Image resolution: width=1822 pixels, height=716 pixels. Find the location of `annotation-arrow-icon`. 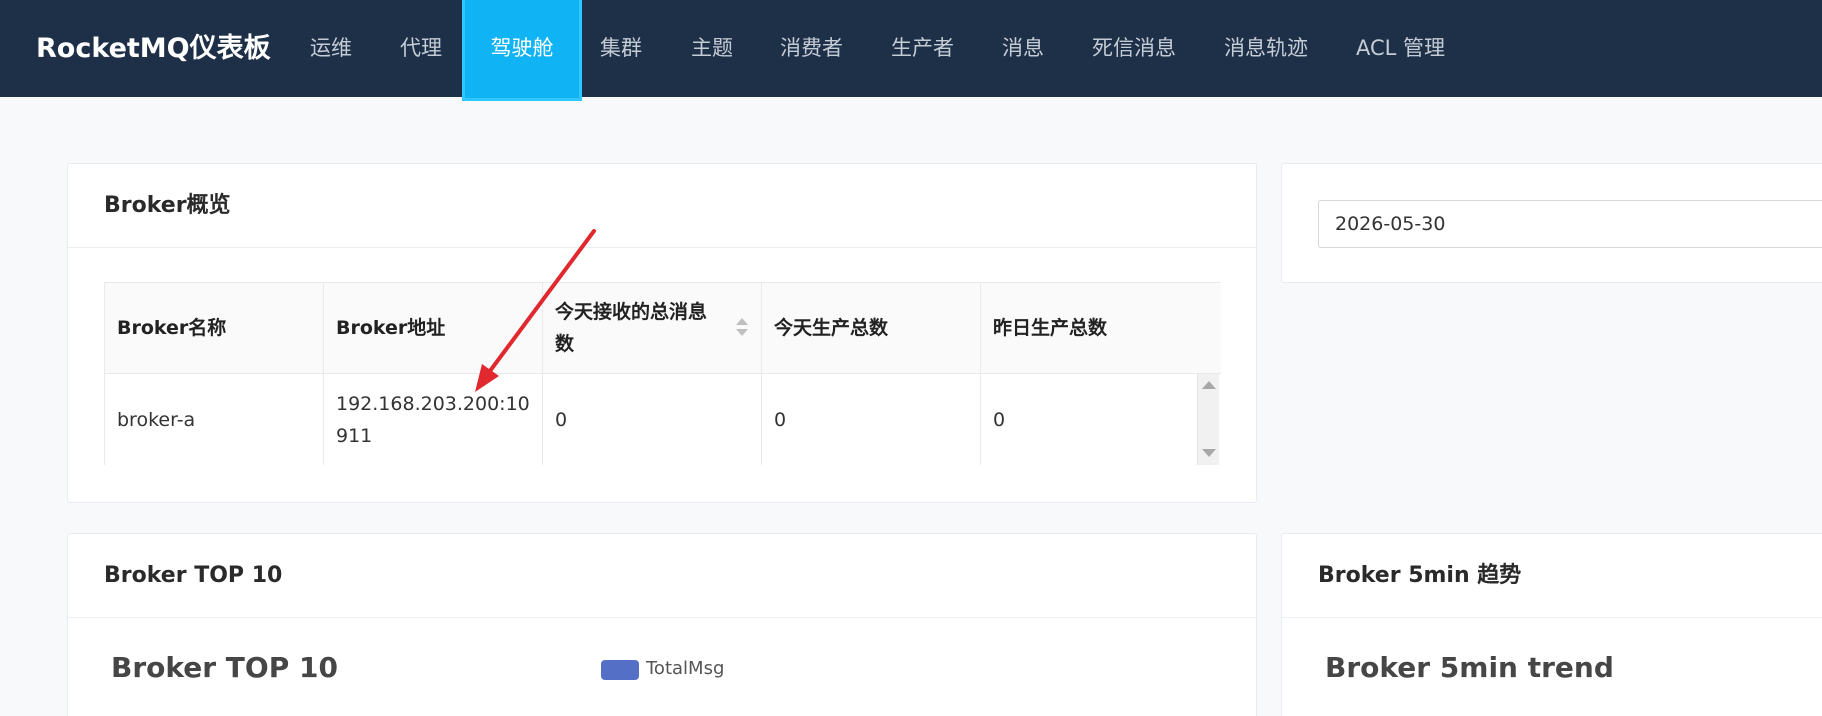

annotation-arrow-icon is located at coordinates (535, 310).